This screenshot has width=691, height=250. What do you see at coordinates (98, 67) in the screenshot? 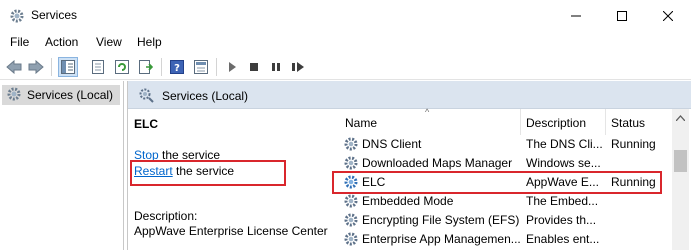
I see `properties-icon` at bounding box center [98, 67].